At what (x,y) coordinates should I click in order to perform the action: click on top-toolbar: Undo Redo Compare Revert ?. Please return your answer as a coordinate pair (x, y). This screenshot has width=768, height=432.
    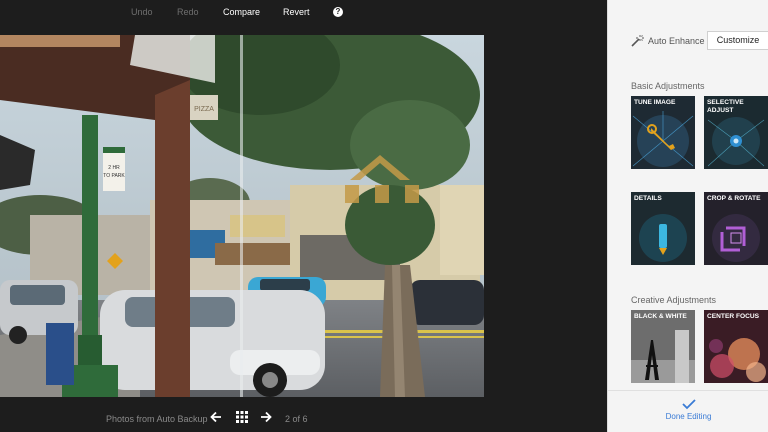
    Looking at the image, I should click on (303, 13).